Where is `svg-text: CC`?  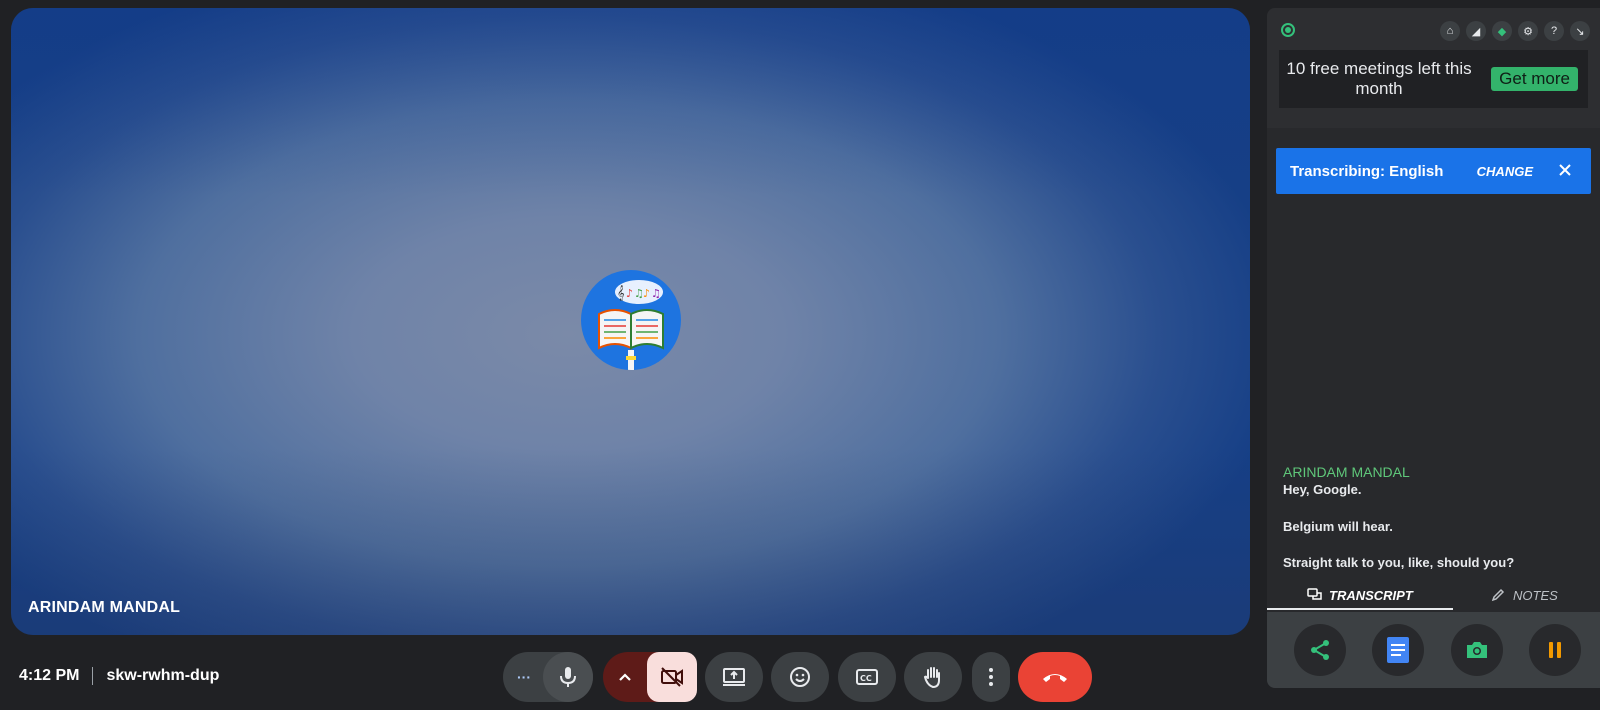
svg-text: CC is located at coordinates (866, 678).